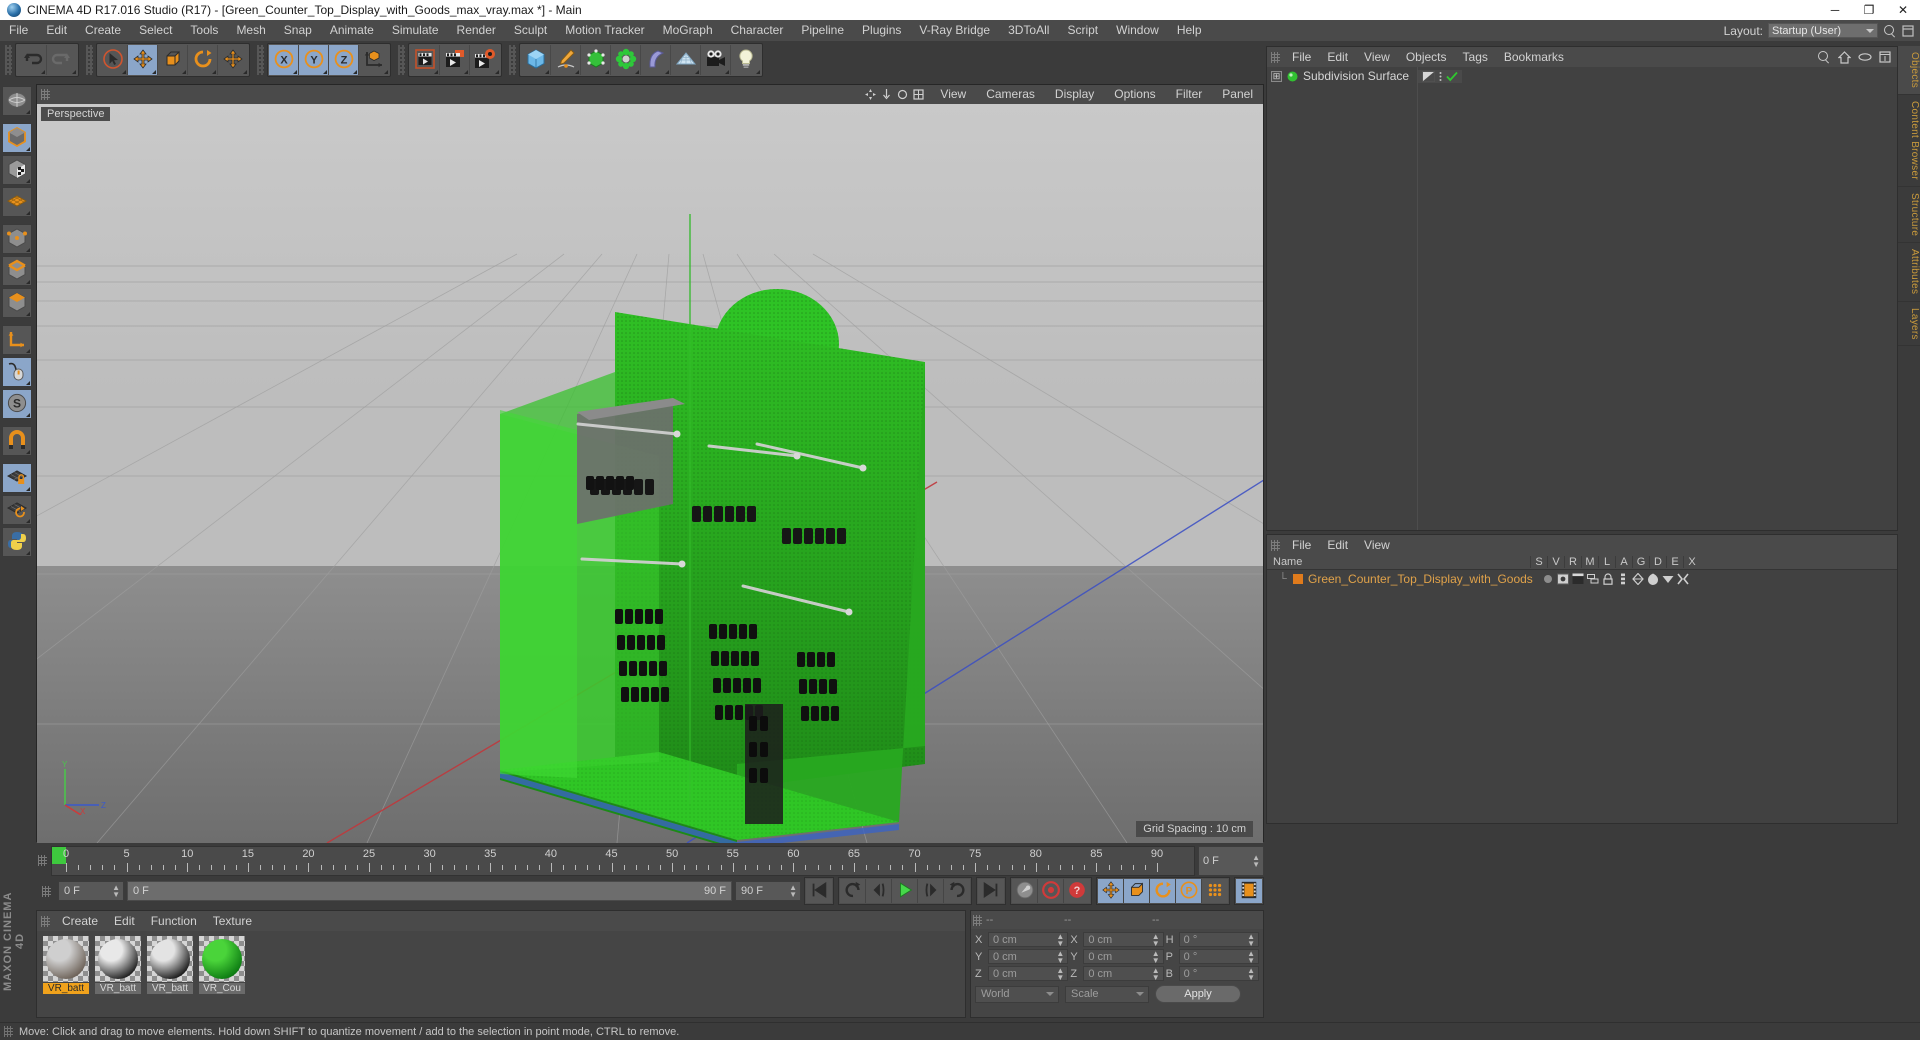  Describe the element at coordinates (1377, 545) in the screenshot. I see `object-list-menu-view: View` at that location.